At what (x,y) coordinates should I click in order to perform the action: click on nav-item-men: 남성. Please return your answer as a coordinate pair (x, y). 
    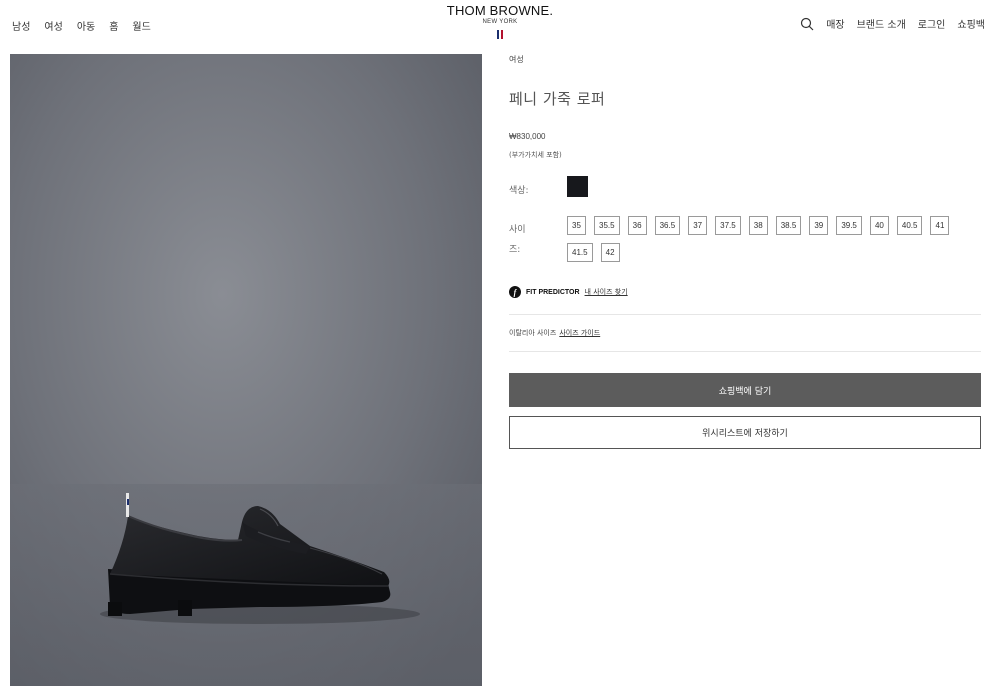
    Looking at the image, I should click on (21, 25).